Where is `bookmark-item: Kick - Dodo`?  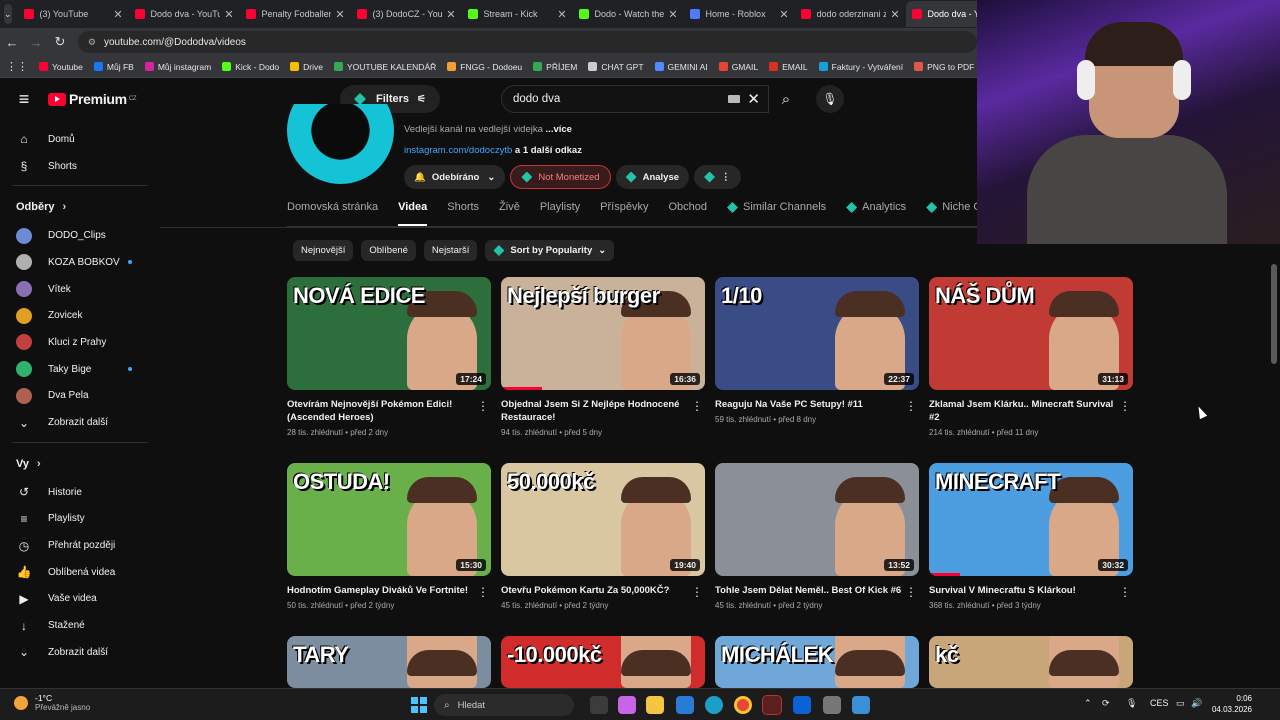 bookmark-item: Kick - Dodo is located at coordinates (250, 67).